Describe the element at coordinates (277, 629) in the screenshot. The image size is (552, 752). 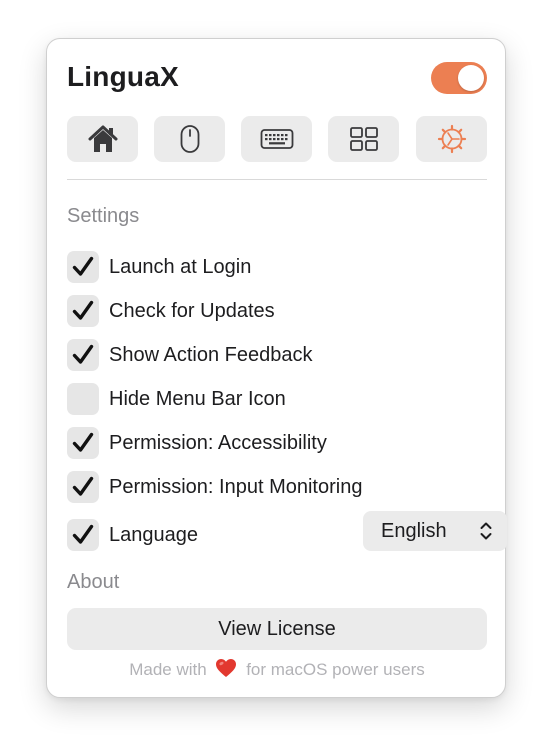
I see `view-license-button: View License` at that location.